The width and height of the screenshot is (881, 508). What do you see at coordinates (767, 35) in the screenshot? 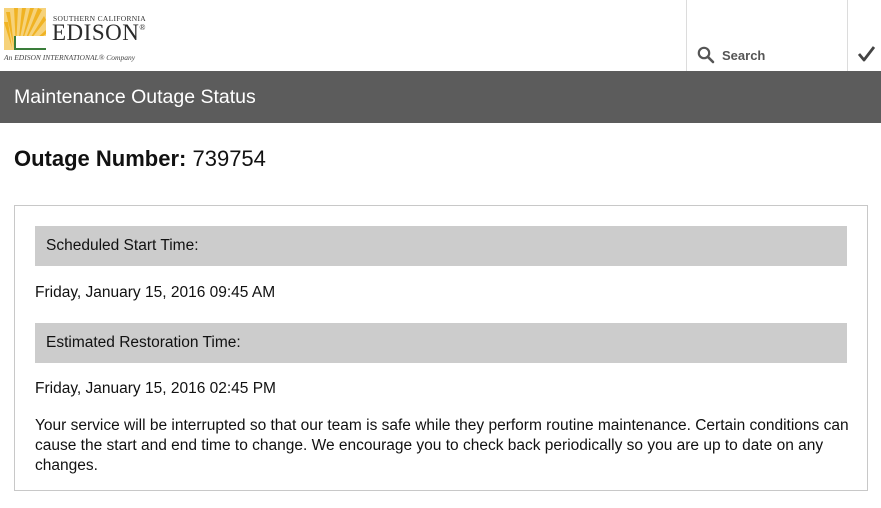
I see `search-button: Search` at bounding box center [767, 35].